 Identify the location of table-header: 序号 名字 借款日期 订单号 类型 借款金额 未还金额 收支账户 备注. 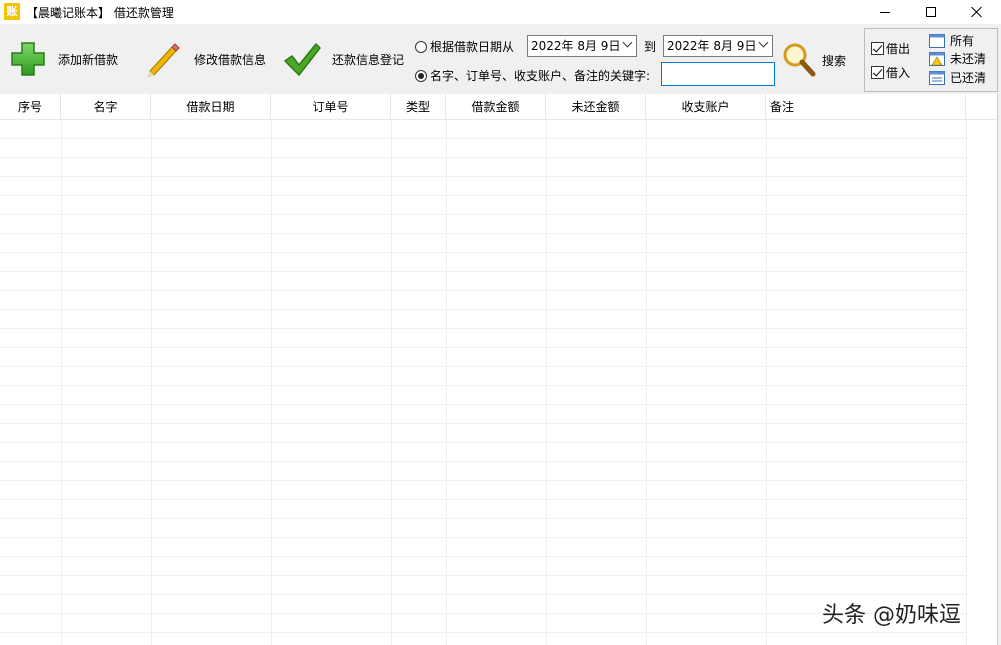
(498, 107).